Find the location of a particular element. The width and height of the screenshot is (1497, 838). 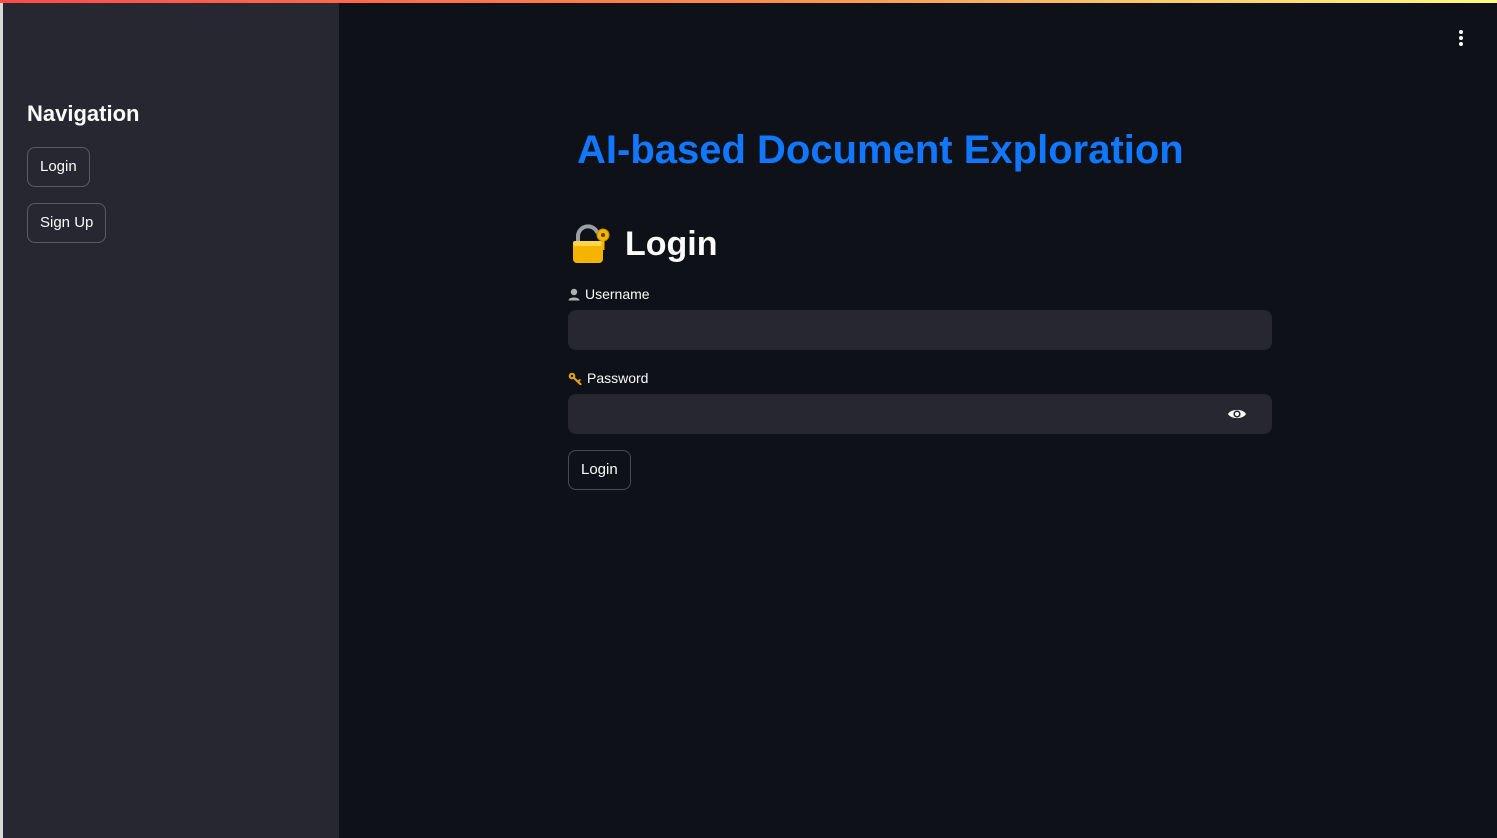

kebab-menu-icon is located at coordinates (1461, 38).